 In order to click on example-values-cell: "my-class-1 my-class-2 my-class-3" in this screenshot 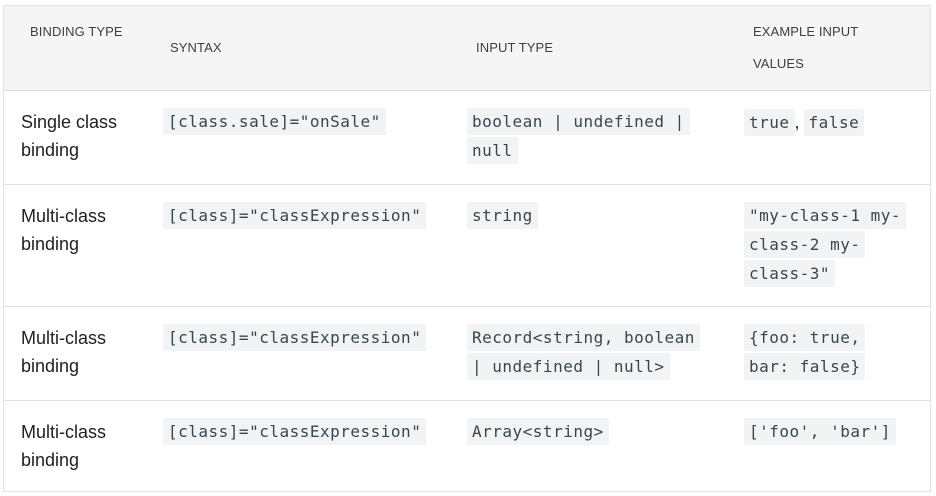, I will do `click(828, 245)`.